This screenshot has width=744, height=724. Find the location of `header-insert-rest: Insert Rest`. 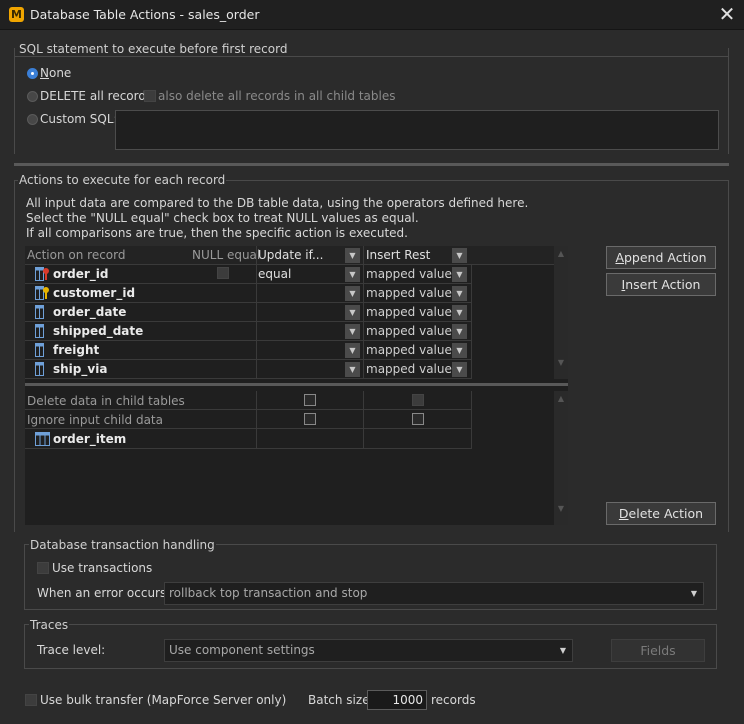

header-insert-rest: Insert Rest is located at coordinates (398, 255).